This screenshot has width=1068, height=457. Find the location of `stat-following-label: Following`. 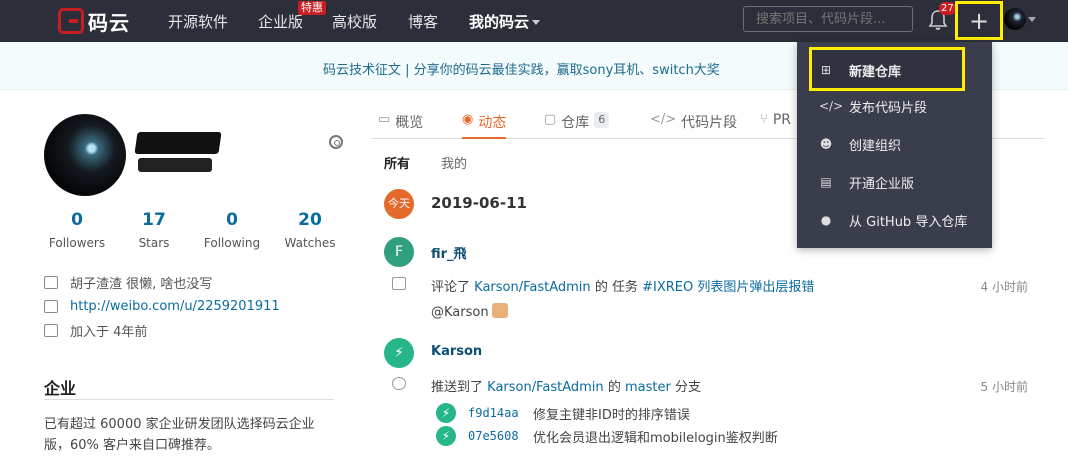

stat-following-label: Following is located at coordinates (232, 243).